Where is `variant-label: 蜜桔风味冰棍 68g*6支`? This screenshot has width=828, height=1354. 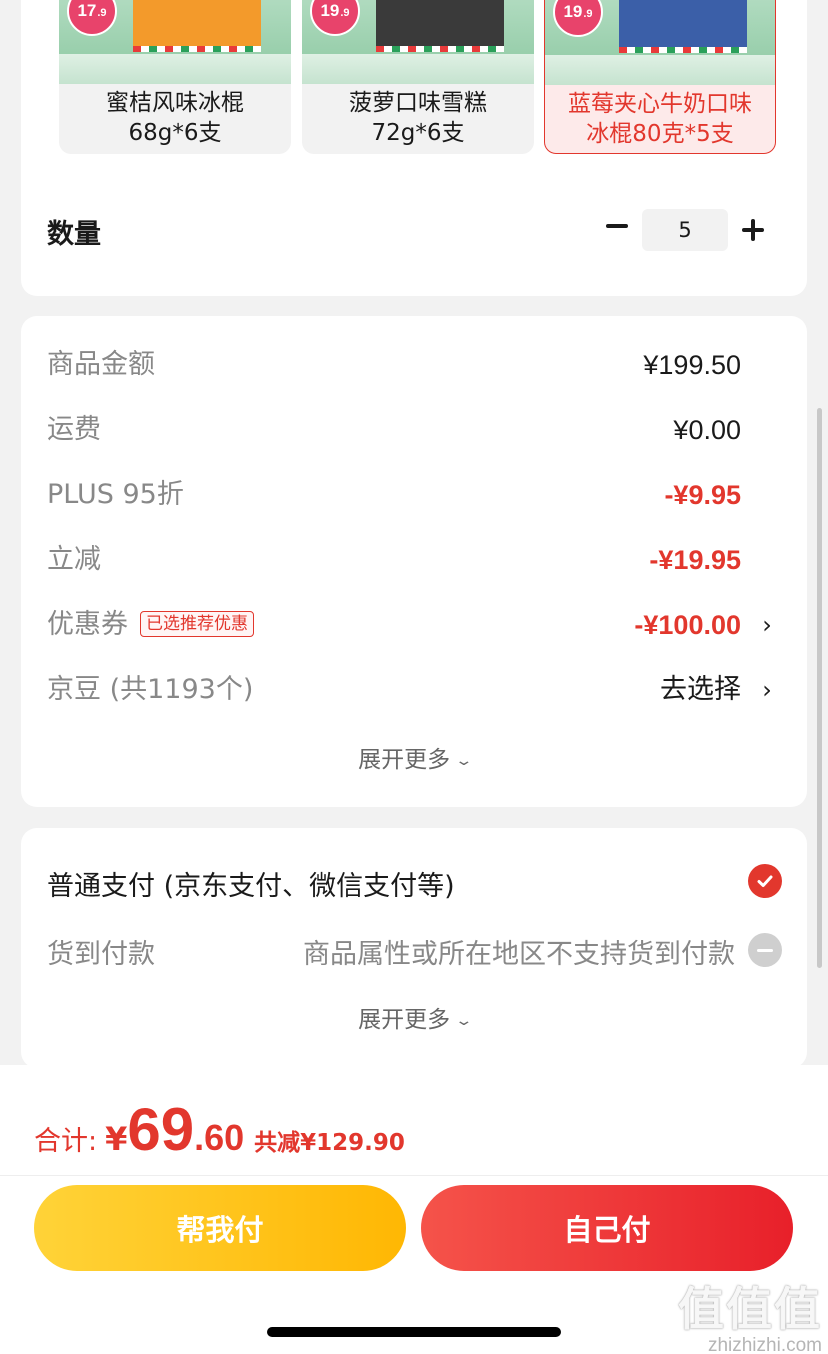
variant-label: 蜜桔风味冰棍 68g*6支 is located at coordinates (175, 118).